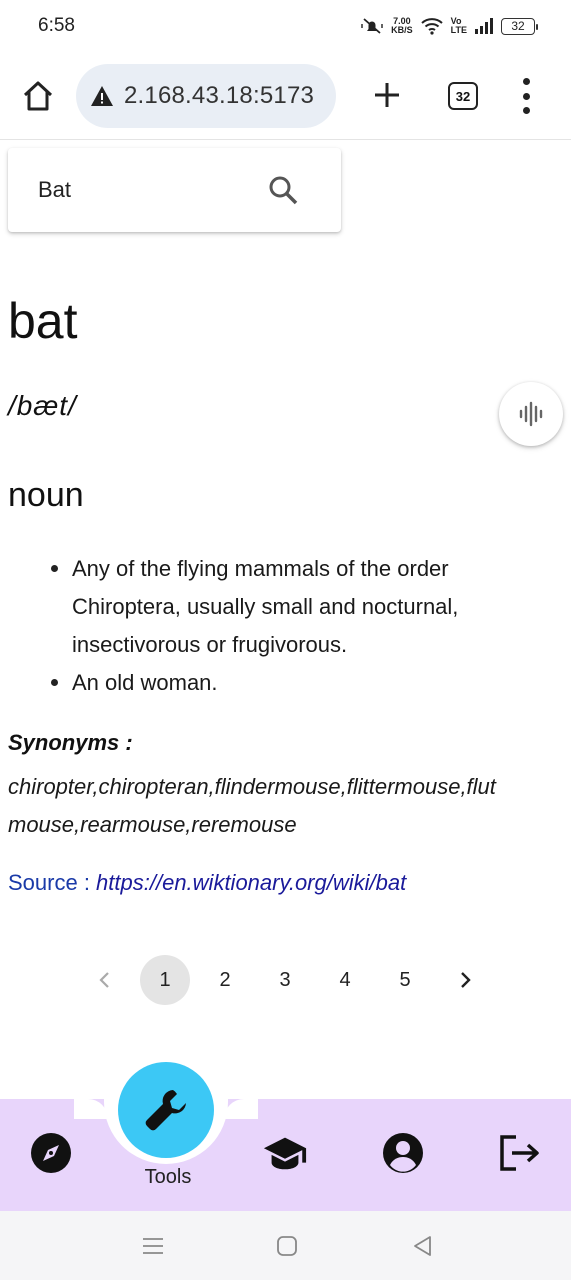 The height and width of the screenshot is (1280, 571). I want to click on volte-bottom: LTE, so click(458, 30).